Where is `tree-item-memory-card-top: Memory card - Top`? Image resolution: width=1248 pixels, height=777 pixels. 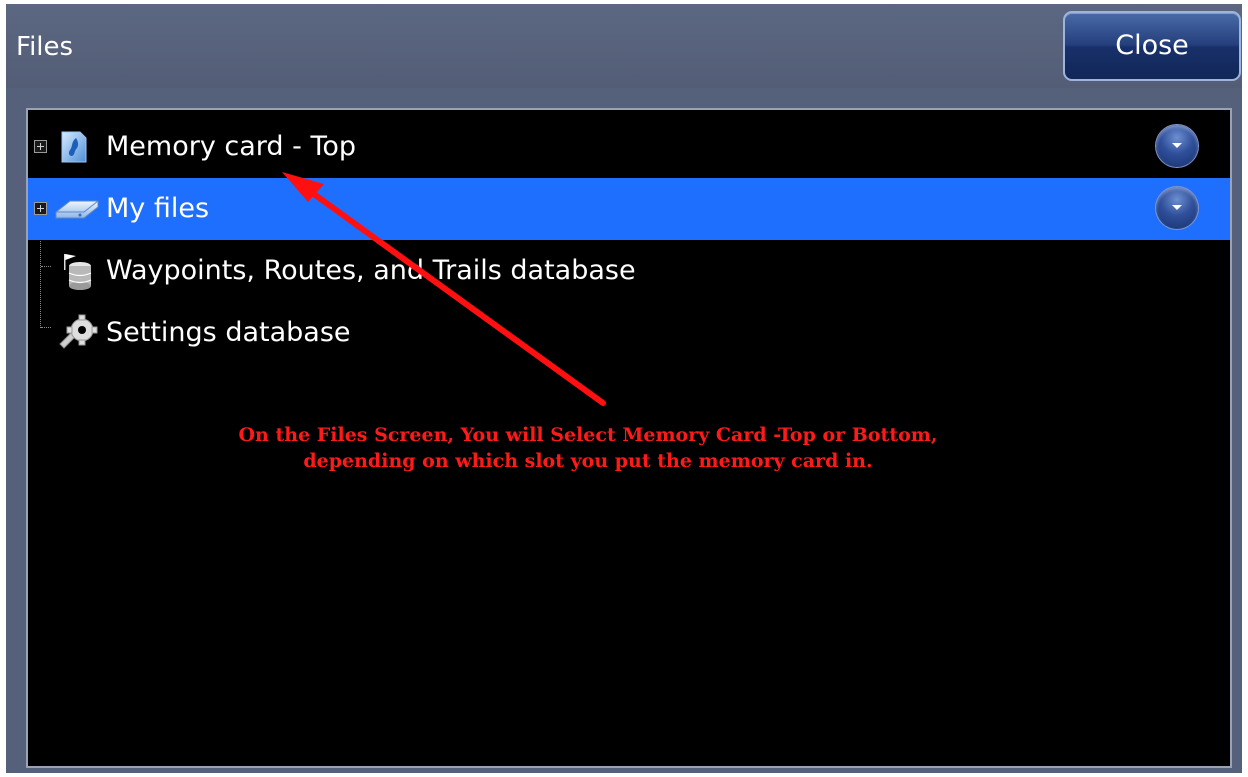 tree-item-memory-card-top: Memory card - Top is located at coordinates (629, 147).